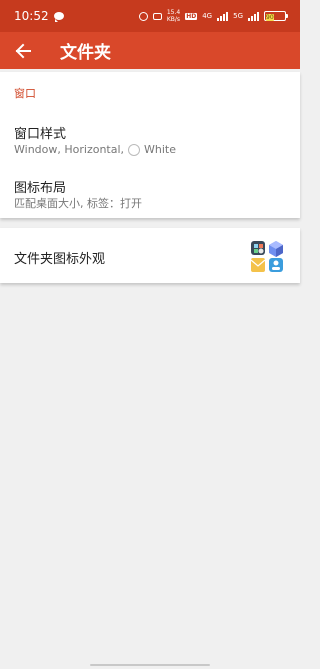 The image size is (320, 669). Describe the element at coordinates (150, 255) in the screenshot. I see `folder-icon-appearance-item: 文件夹图标外观` at that location.